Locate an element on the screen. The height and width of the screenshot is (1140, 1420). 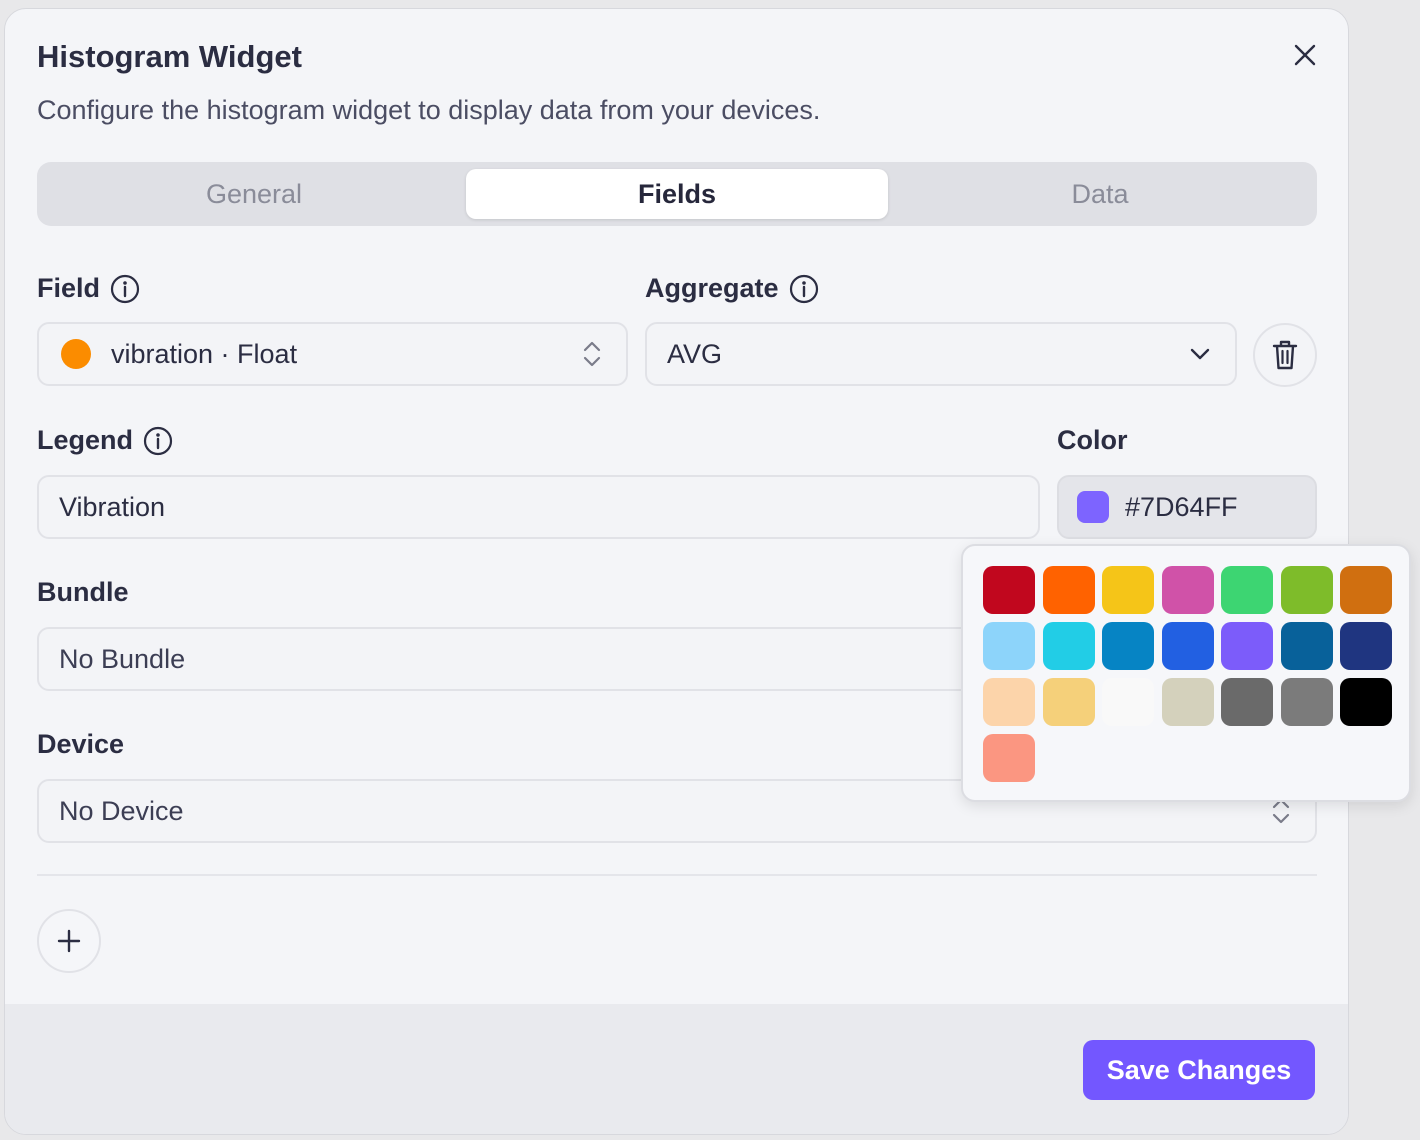
device-label-group: Device is located at coordinates (80, 744).